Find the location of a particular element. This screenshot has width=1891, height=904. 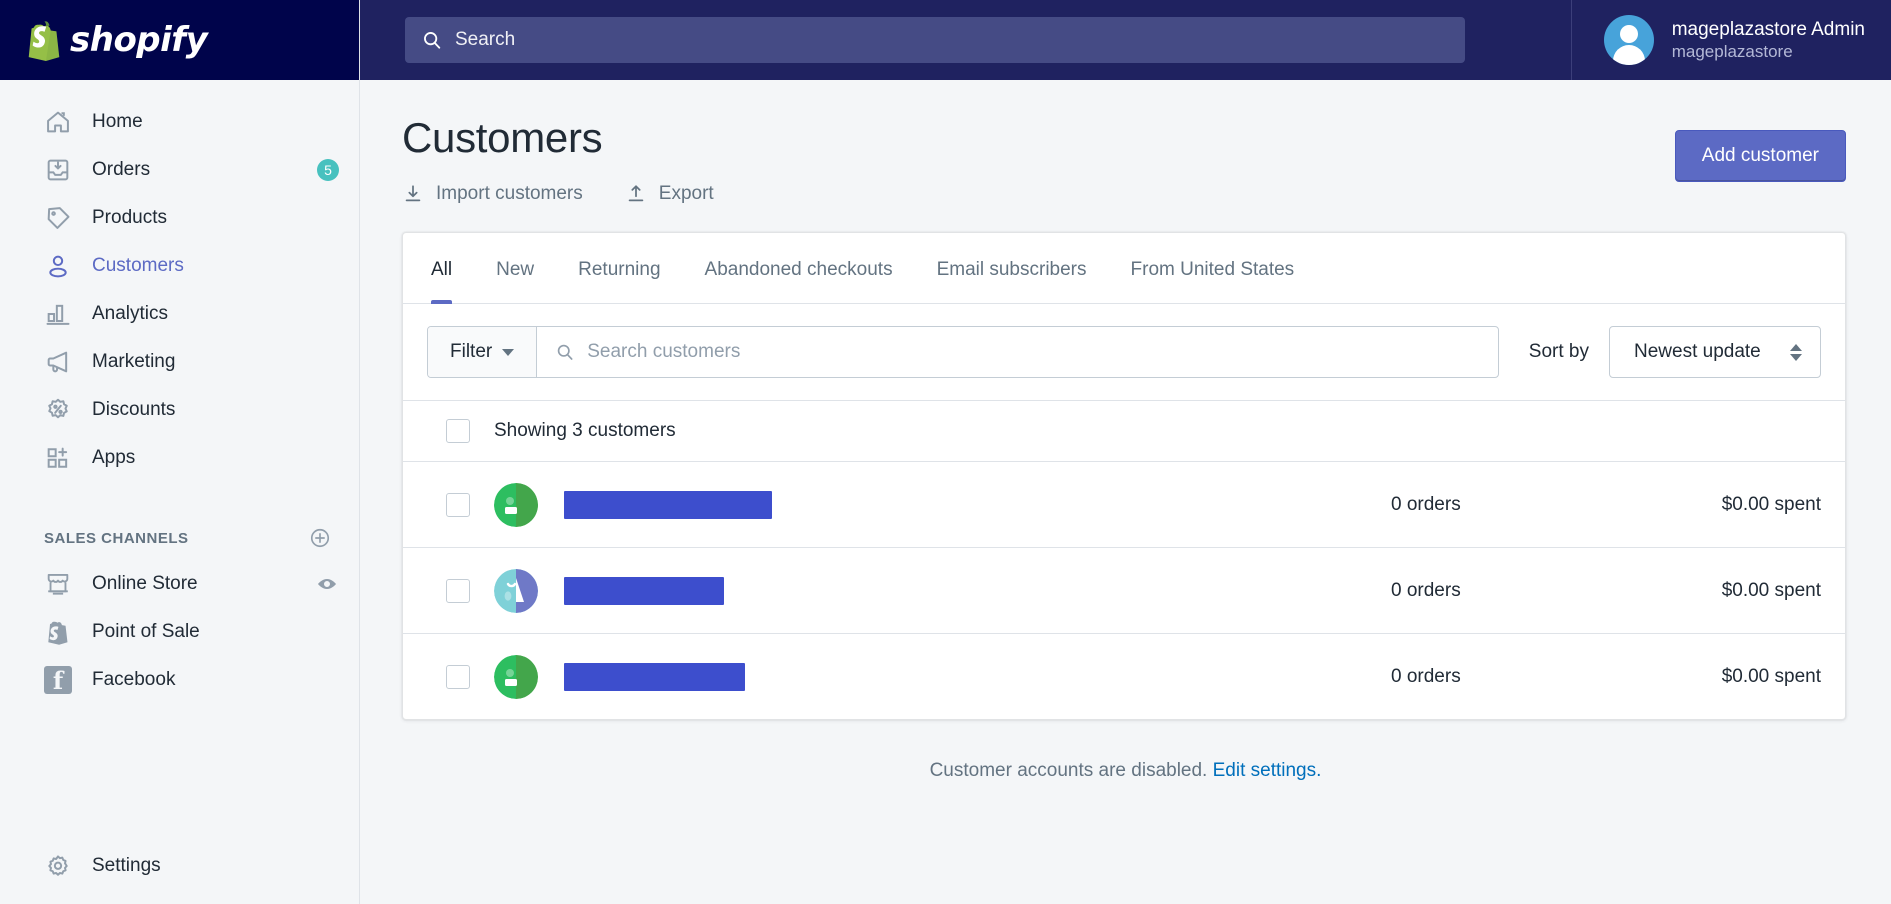

sidebar-item-label: Point of Sale is located at coordinates (146, 631).